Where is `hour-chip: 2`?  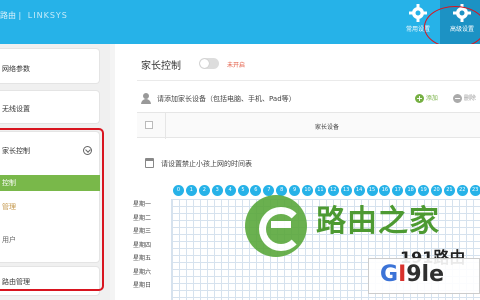 hour-chip: 2 is located at coordinates (204, 190).